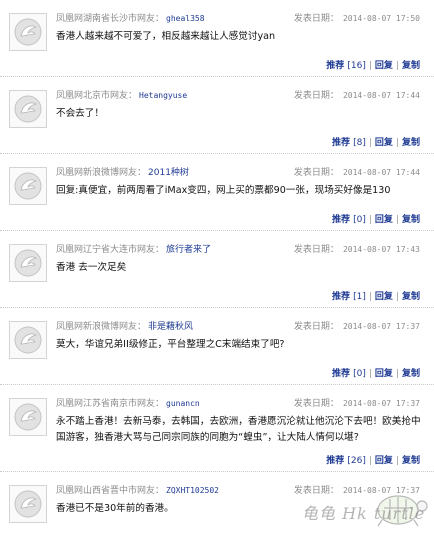  I want to click on comment-actions: 推荐 [16] | 回复 | 复制, so click(373, 66).